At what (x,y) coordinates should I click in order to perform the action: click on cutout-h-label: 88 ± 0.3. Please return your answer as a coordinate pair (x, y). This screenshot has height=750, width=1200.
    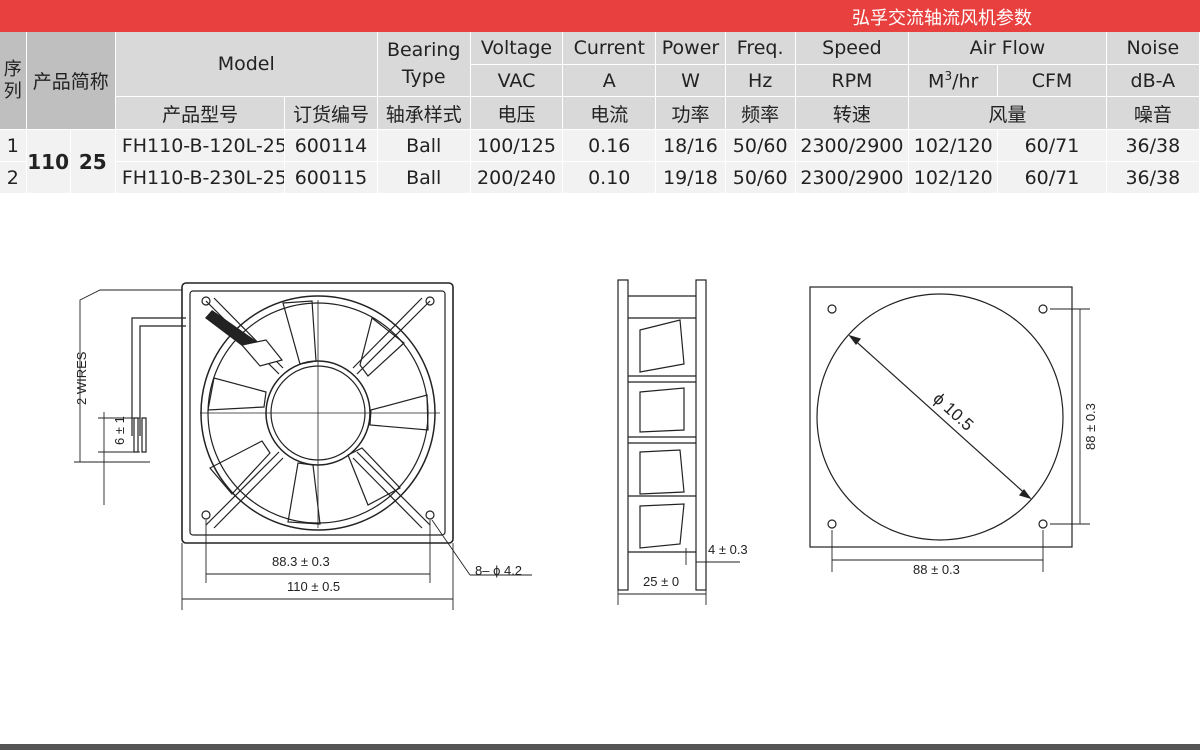
    Looking at the image, I should click on (936, 569).